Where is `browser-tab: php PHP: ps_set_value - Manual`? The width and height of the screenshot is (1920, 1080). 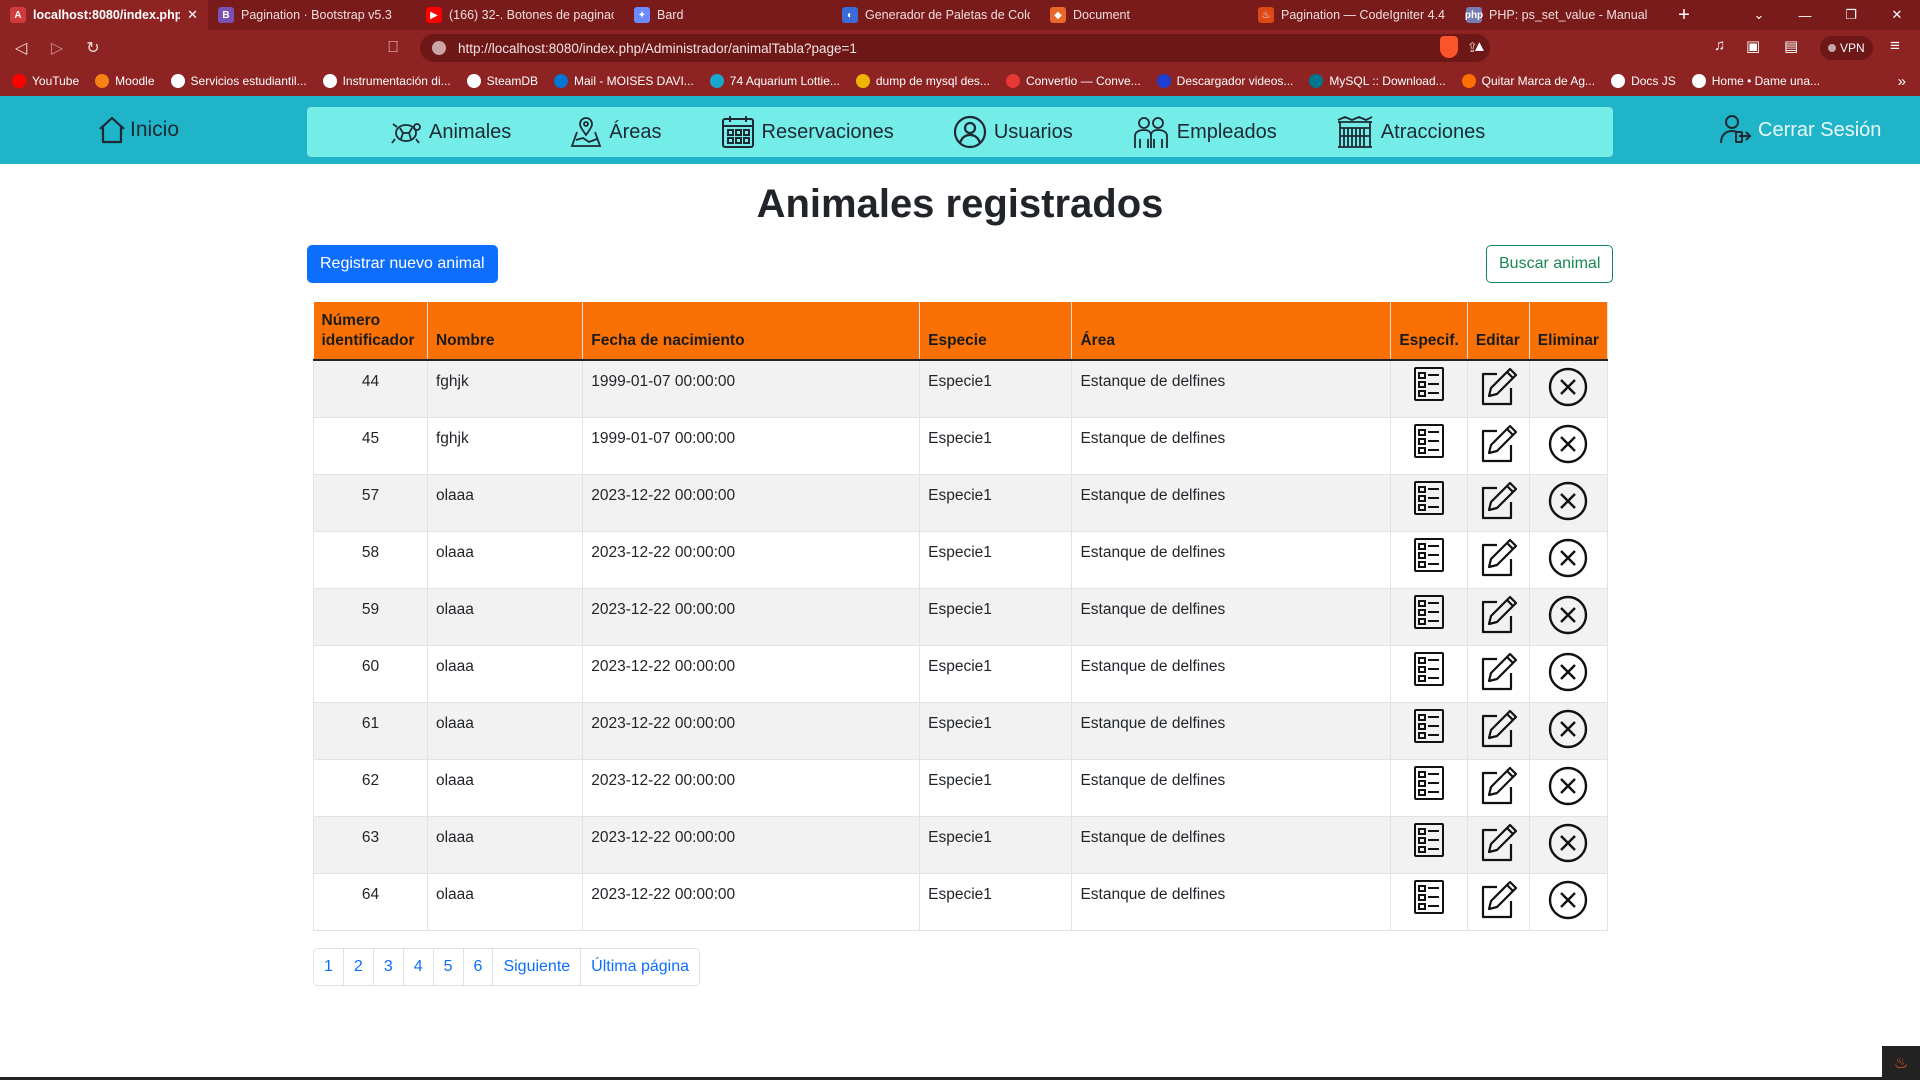 browser-tab: php PHP: ps_set_value - Manual is located at coordinates (1560, 15).